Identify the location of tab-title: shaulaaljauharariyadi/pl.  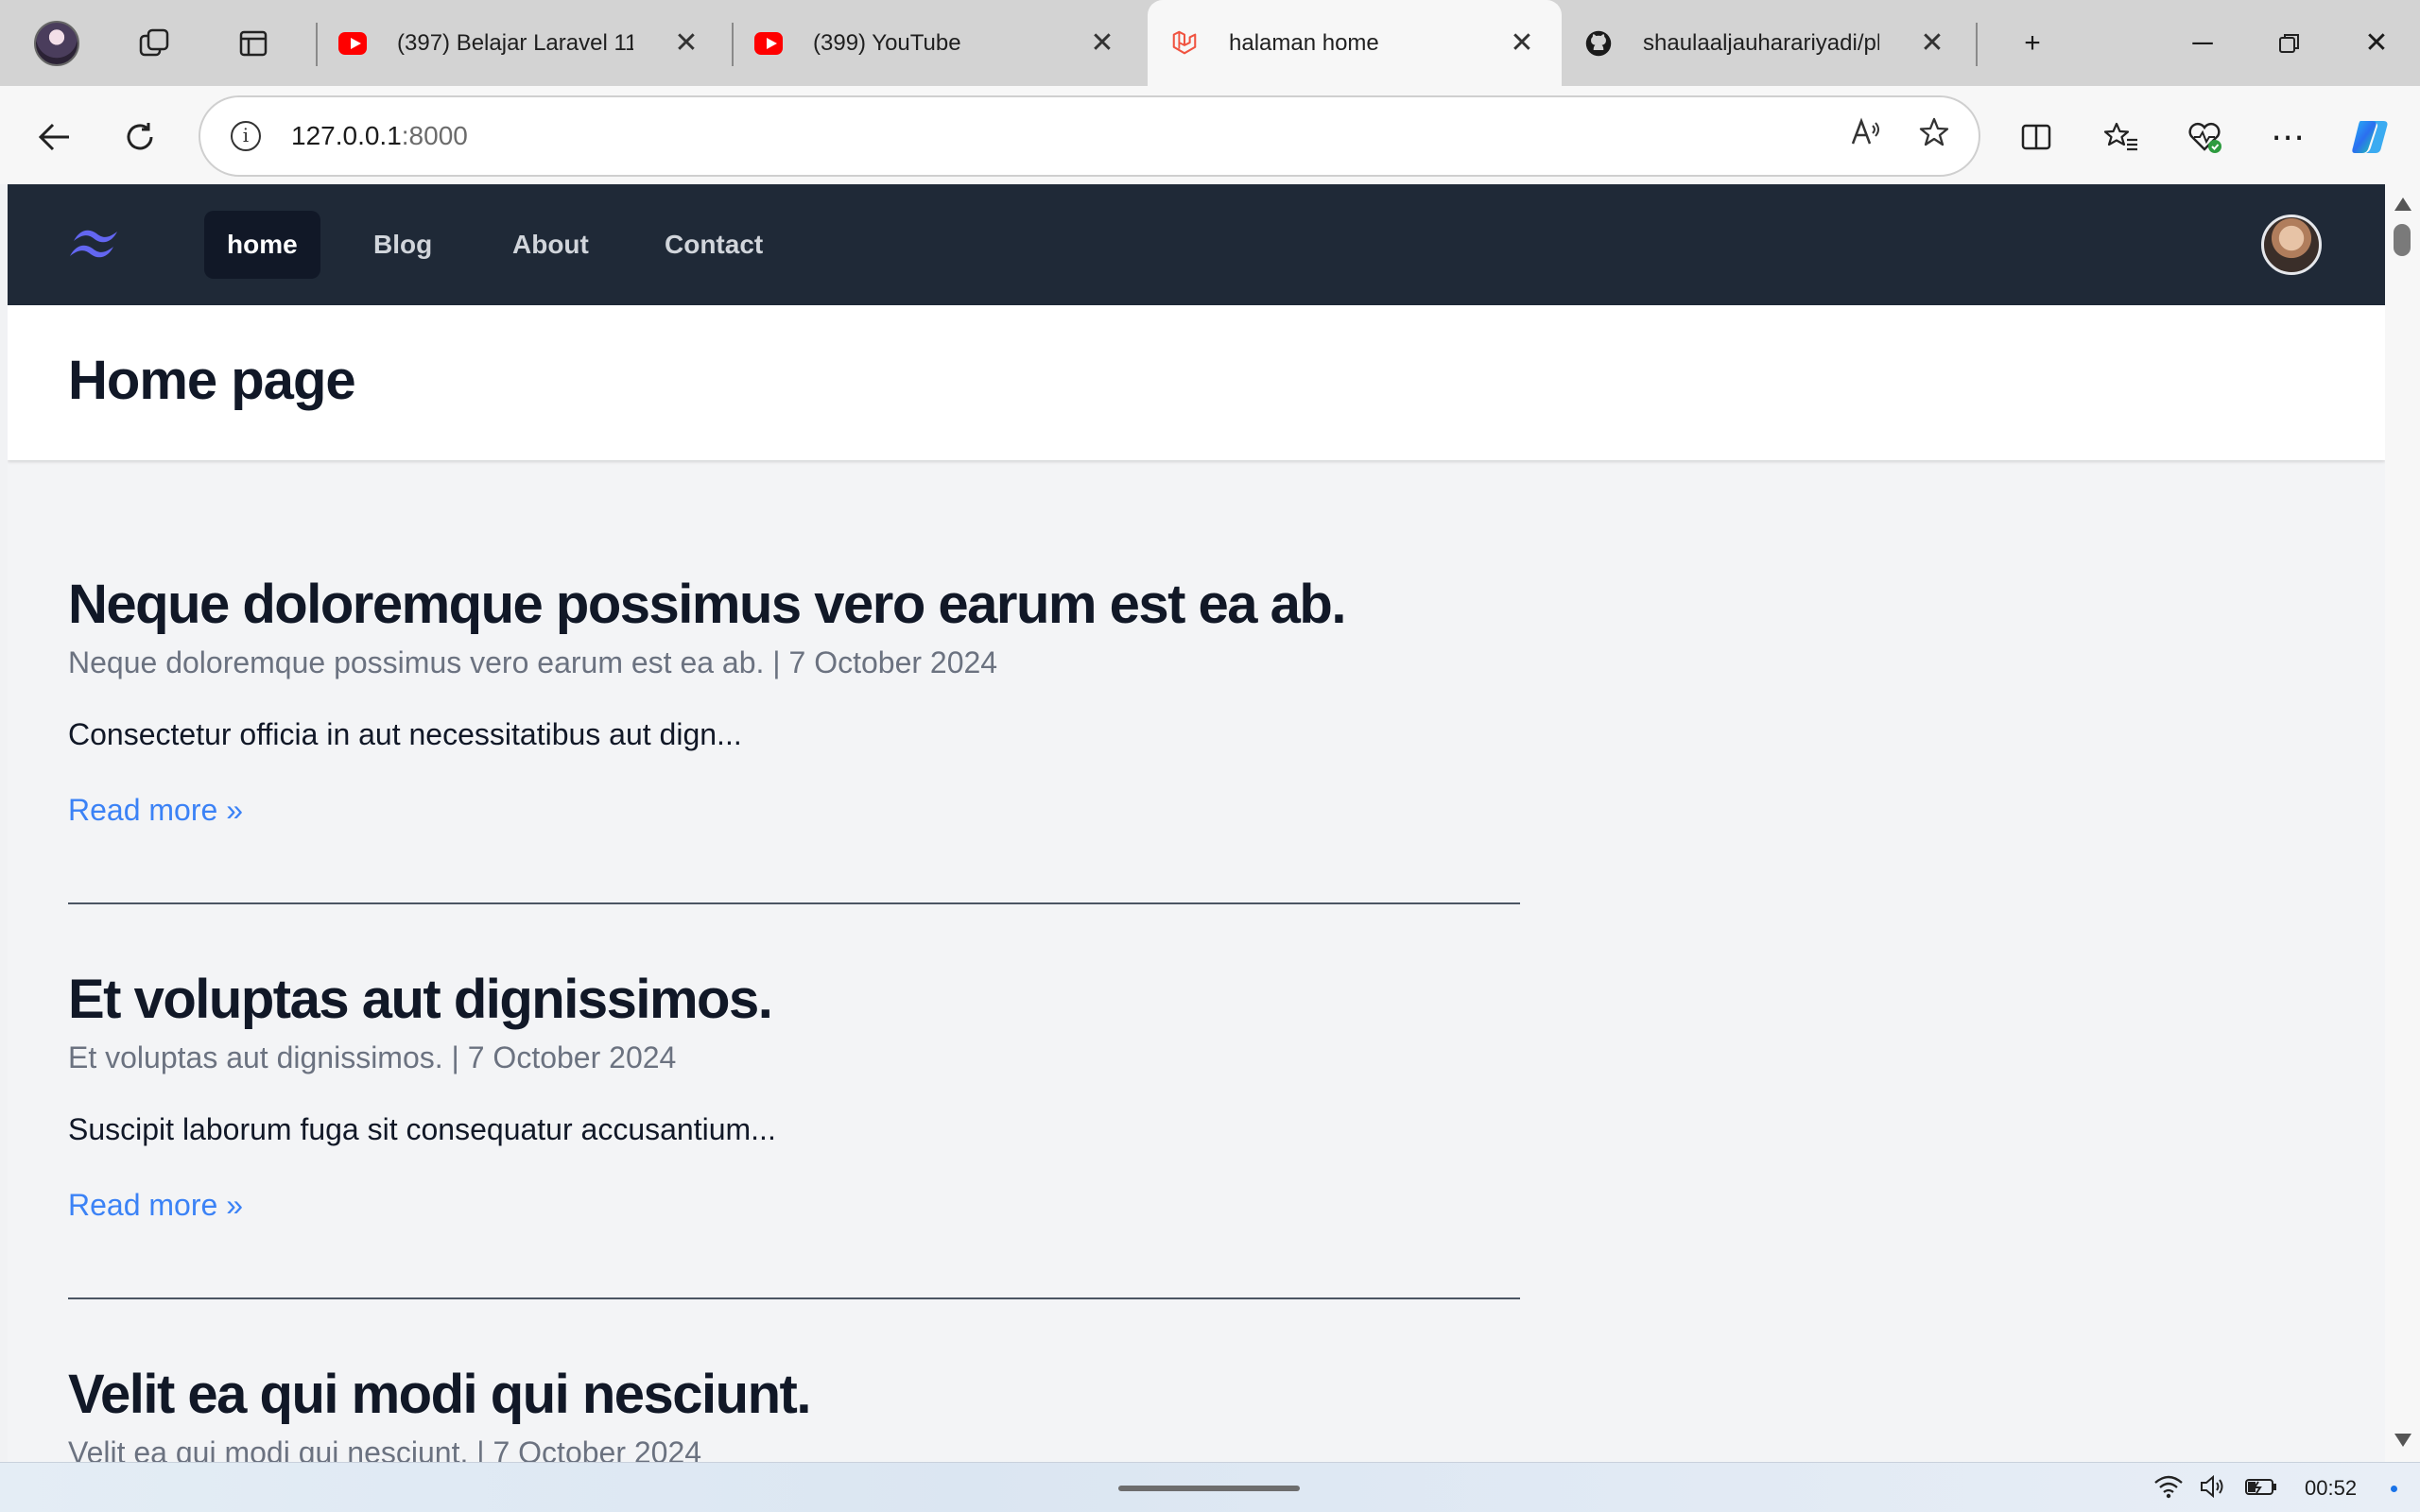
(1761, 42).